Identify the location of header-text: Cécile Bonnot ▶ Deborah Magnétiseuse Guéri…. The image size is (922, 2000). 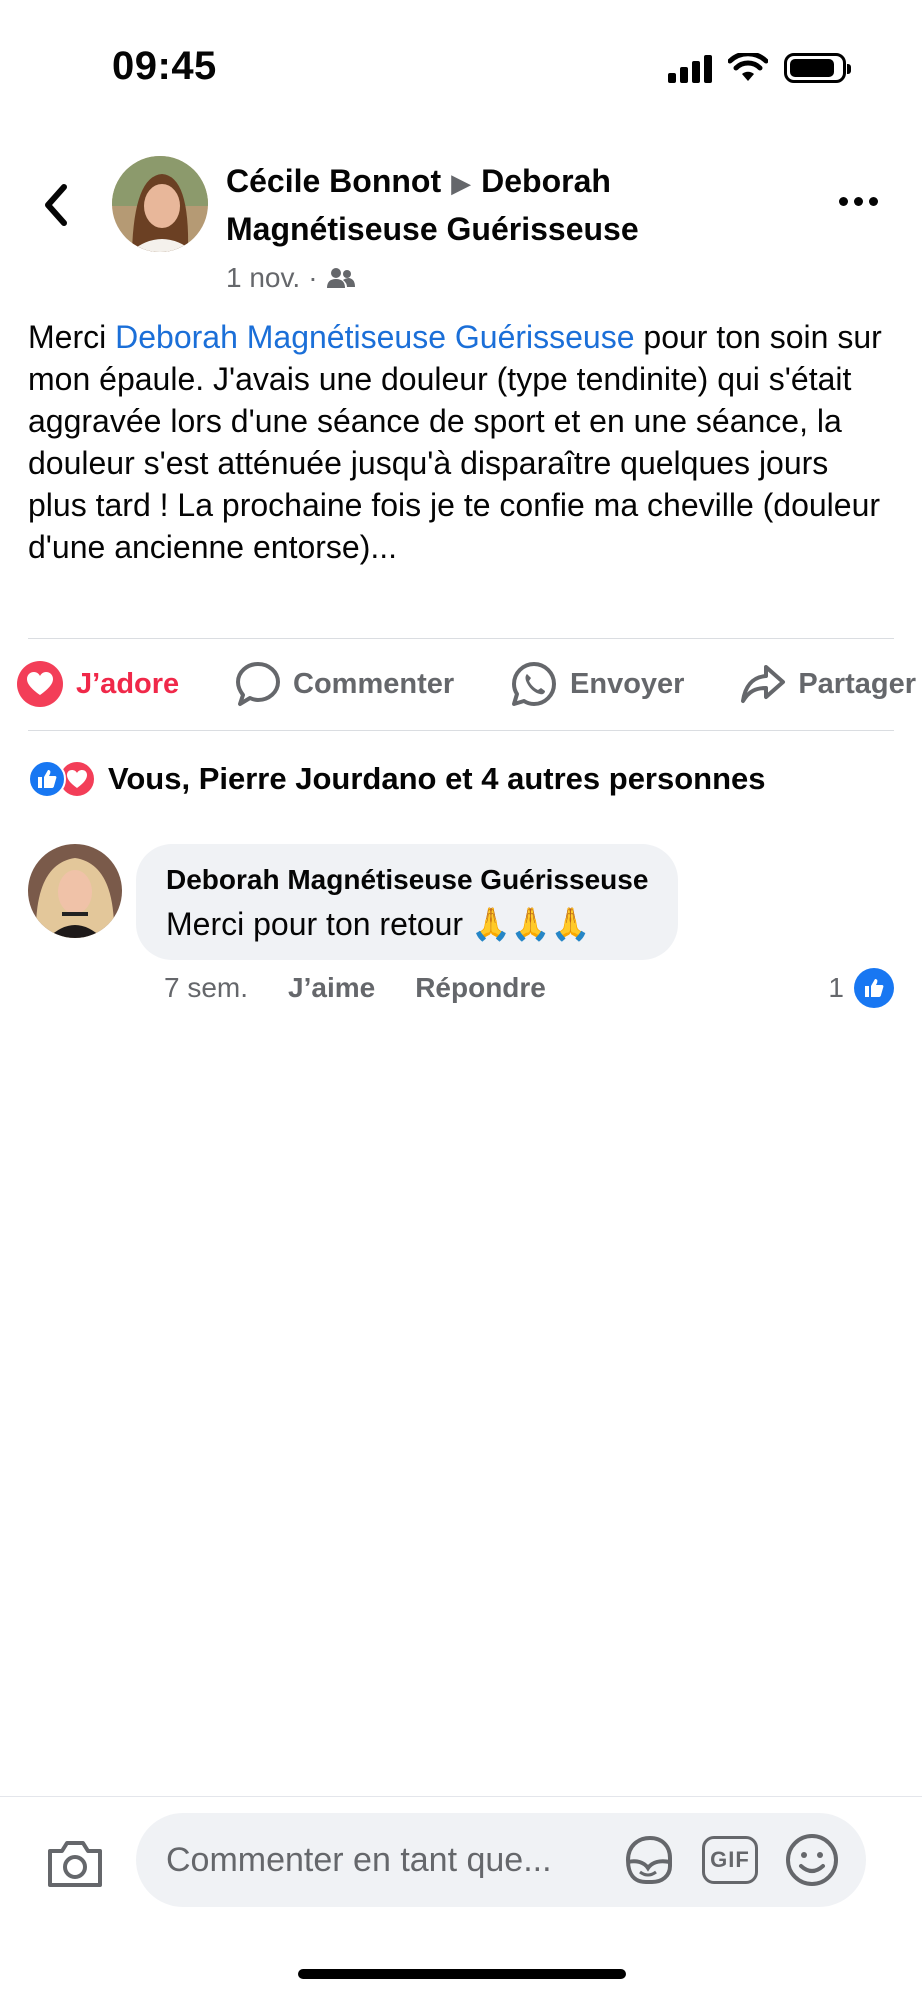
(466, 226).